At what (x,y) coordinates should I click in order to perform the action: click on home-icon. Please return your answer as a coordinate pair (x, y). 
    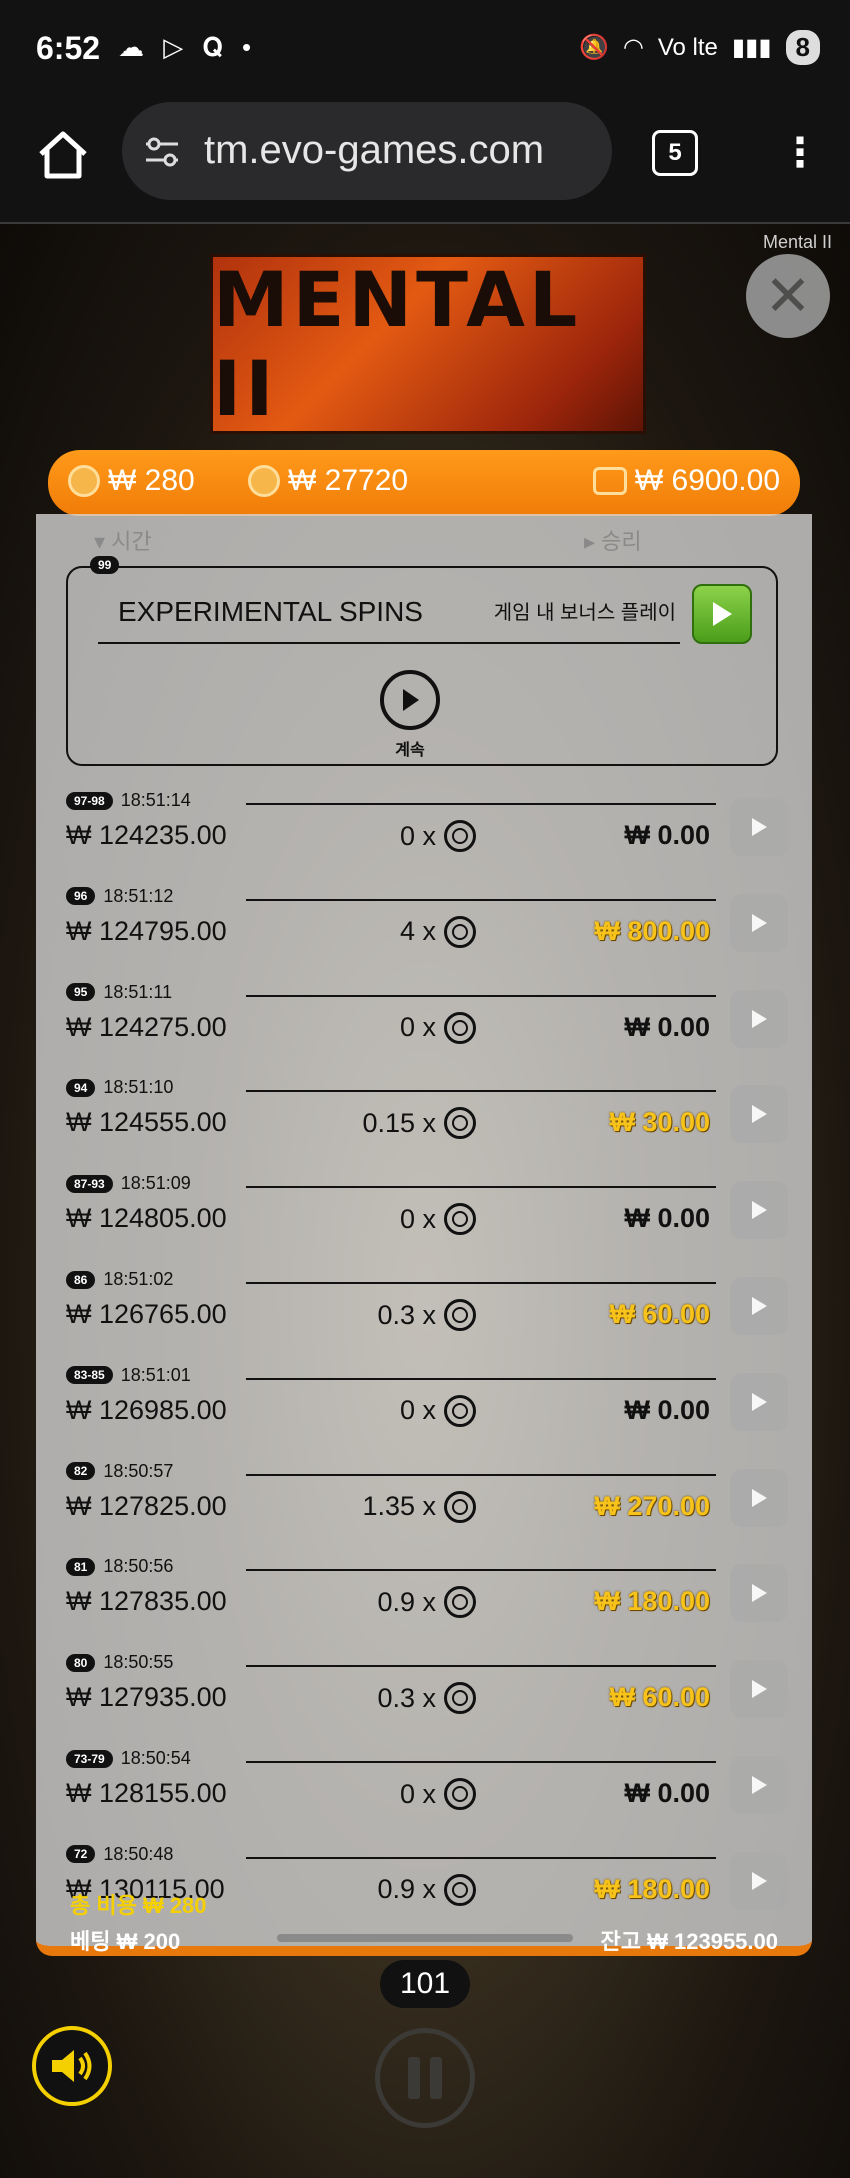
    Looking at the image, I should click on (63, 155).